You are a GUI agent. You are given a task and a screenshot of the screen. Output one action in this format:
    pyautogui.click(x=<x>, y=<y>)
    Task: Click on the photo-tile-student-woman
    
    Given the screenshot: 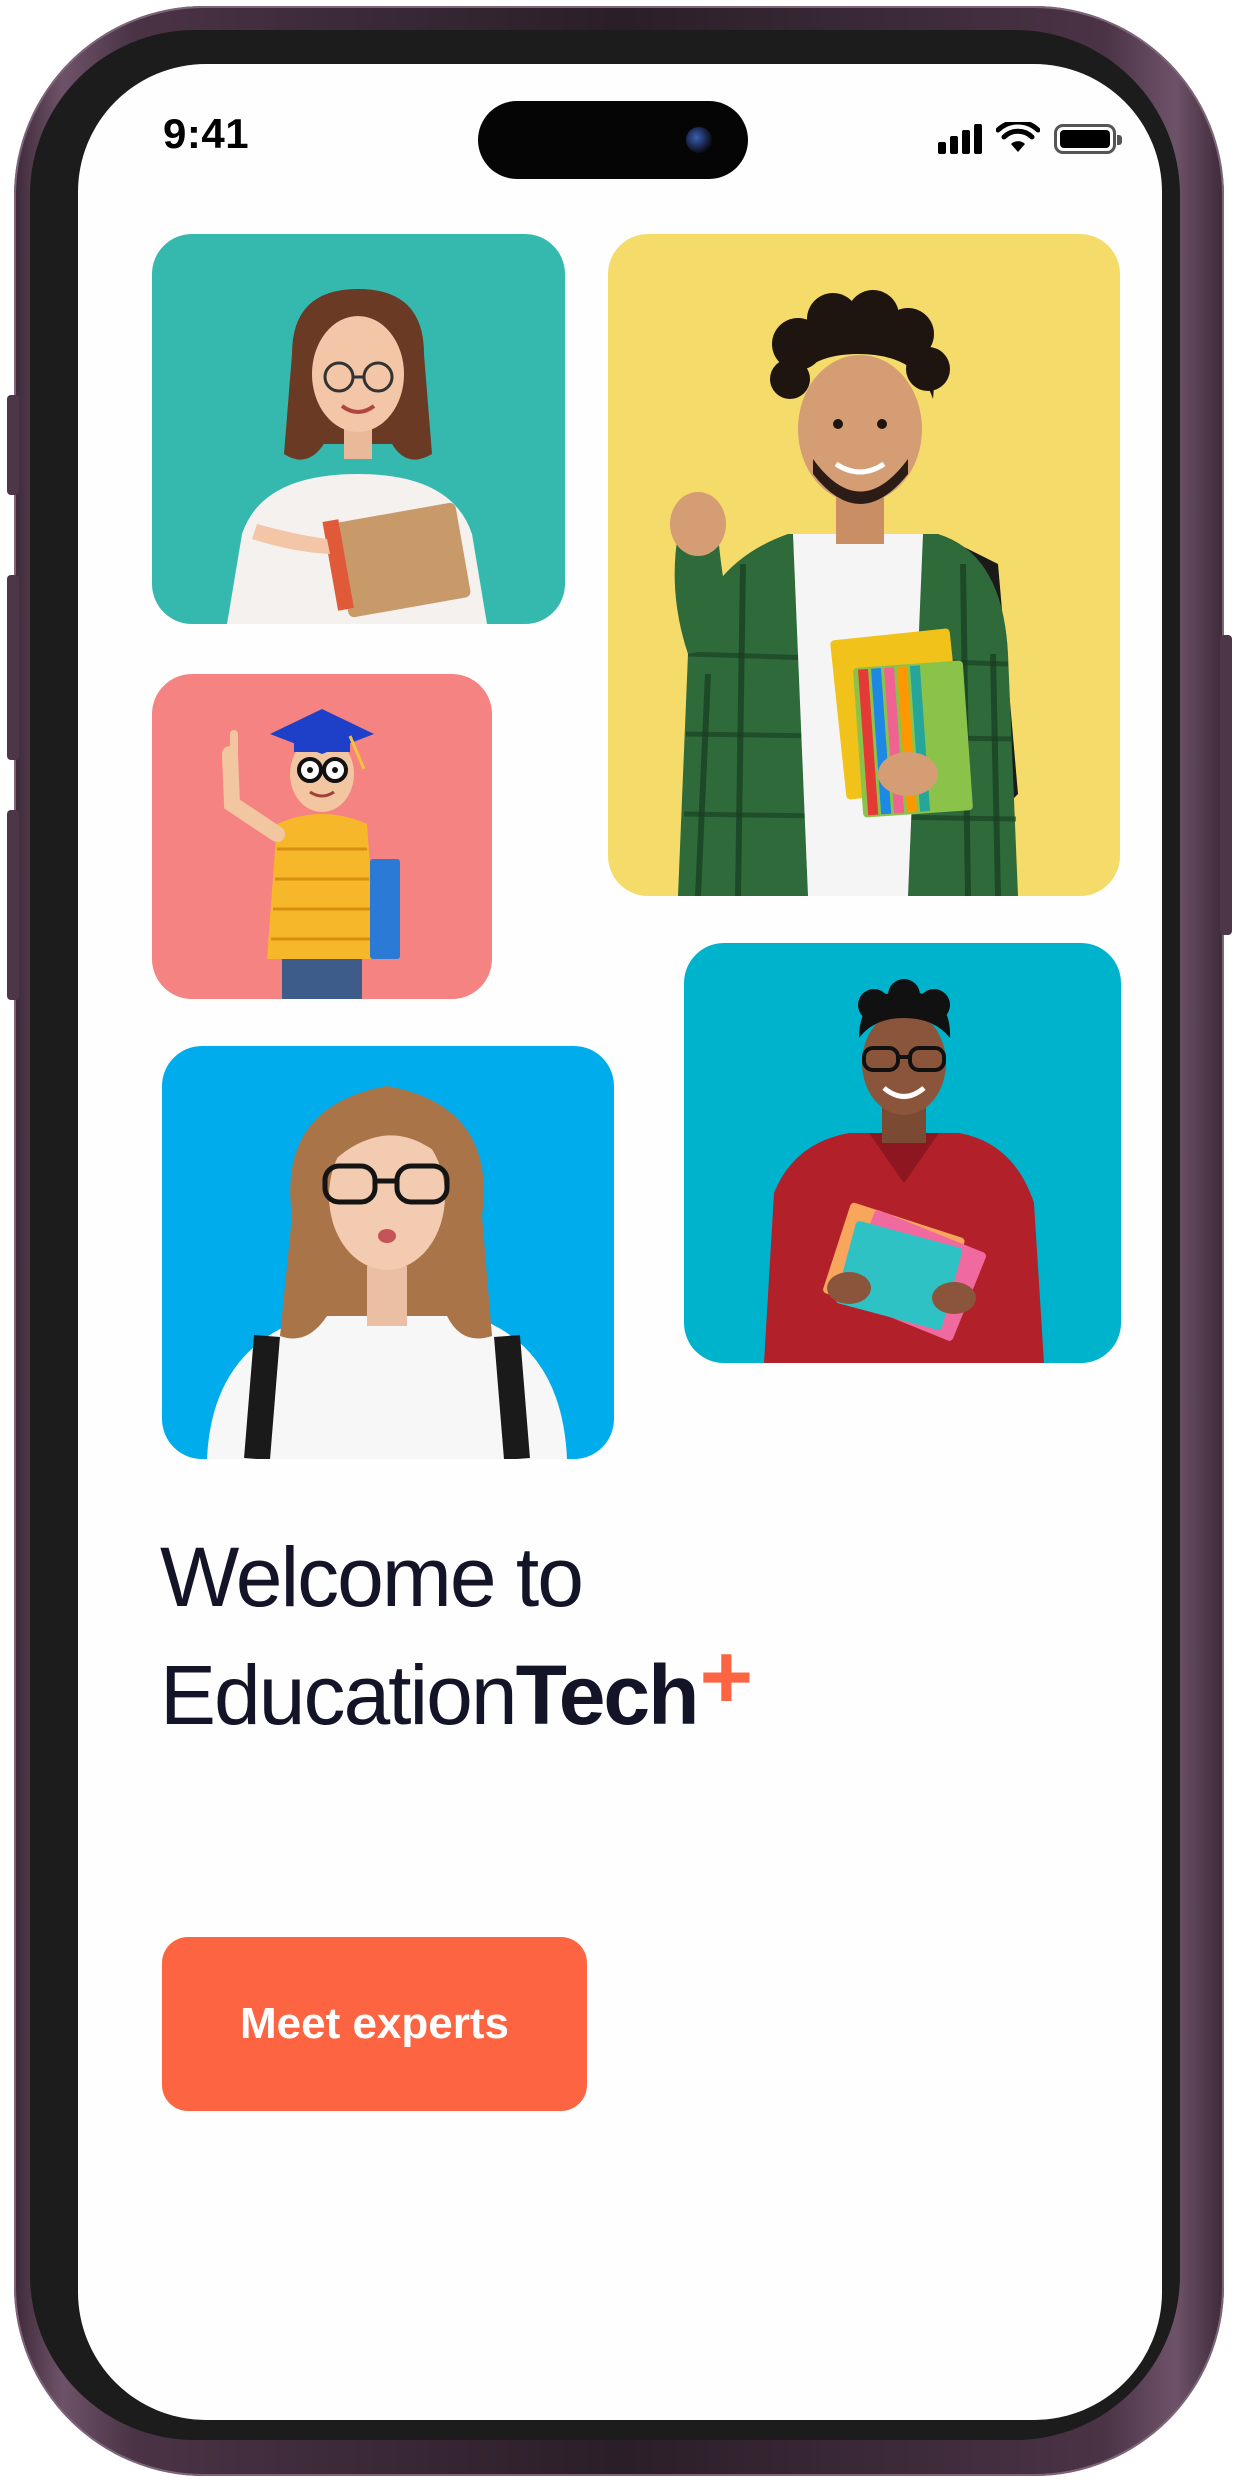 What is the action you would take?
    pyautogui.click(x=358, y=429)
    